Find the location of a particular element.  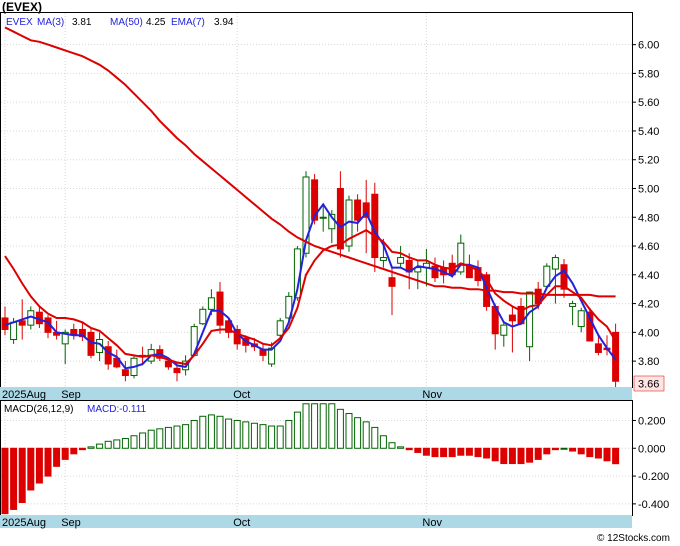

macd-legend-label: MACD(26,12,9) is located at coordinates (38, 409).